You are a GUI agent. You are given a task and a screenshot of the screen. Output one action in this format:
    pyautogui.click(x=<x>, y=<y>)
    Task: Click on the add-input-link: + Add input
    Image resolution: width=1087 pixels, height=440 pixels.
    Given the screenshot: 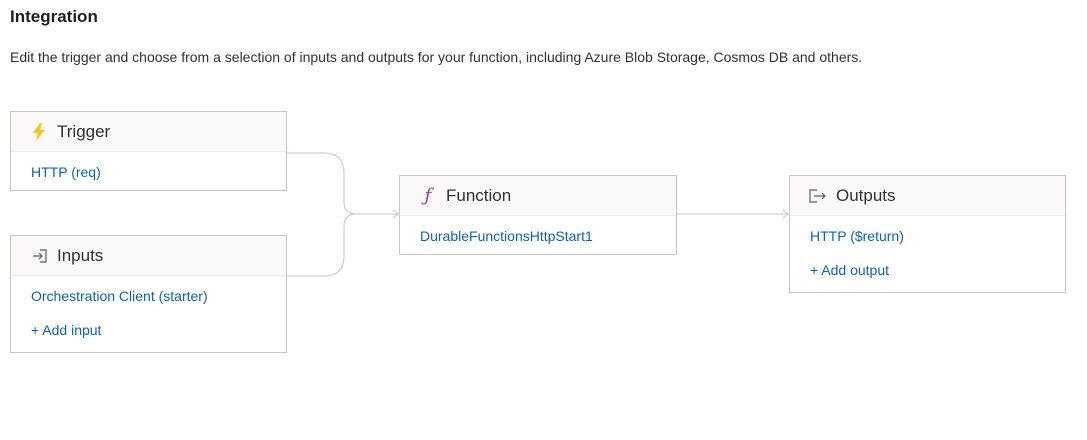 What is the action you would take?
    pyautogui.click(x=148, y=330)
    